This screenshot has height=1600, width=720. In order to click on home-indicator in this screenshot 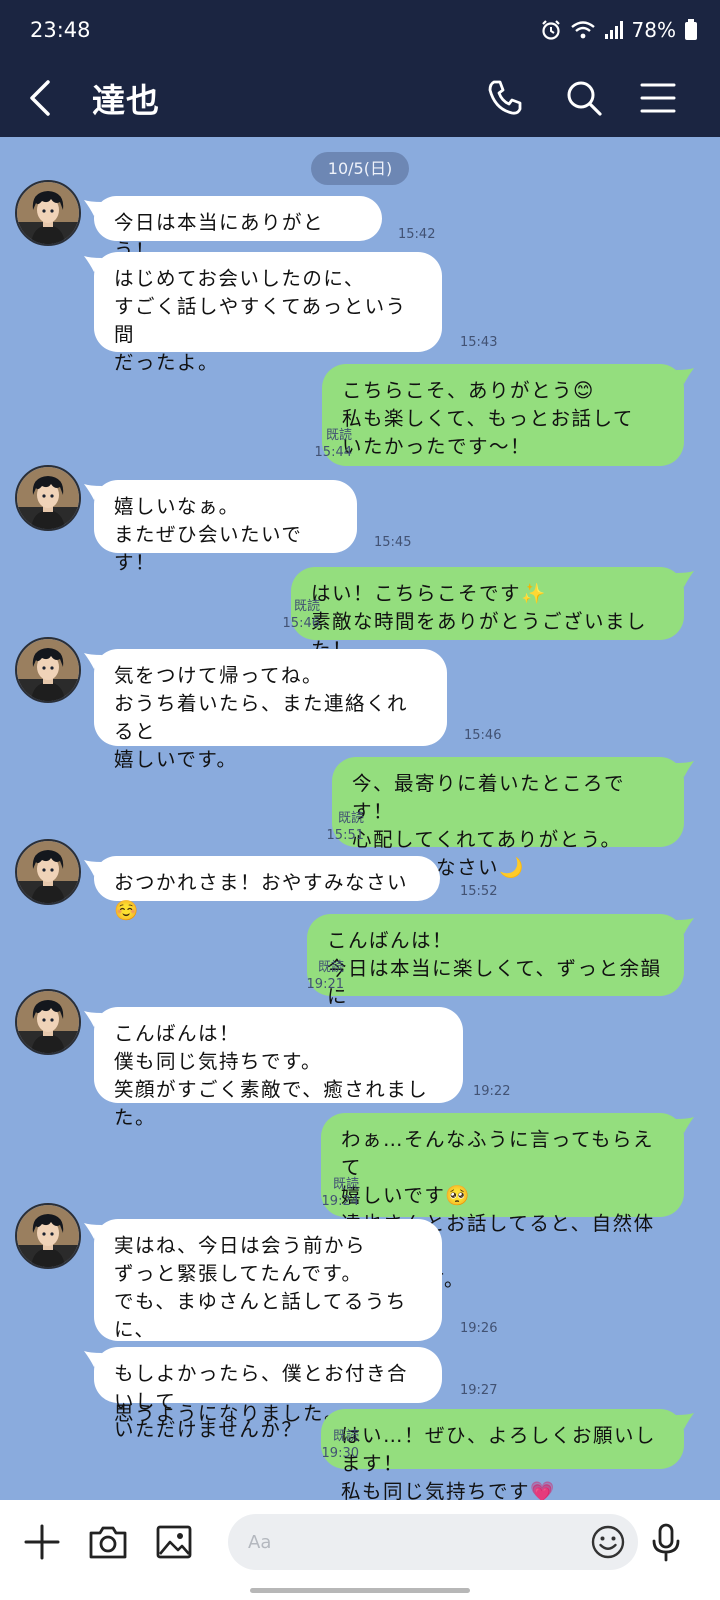, I will do `click(360, 1590)`.